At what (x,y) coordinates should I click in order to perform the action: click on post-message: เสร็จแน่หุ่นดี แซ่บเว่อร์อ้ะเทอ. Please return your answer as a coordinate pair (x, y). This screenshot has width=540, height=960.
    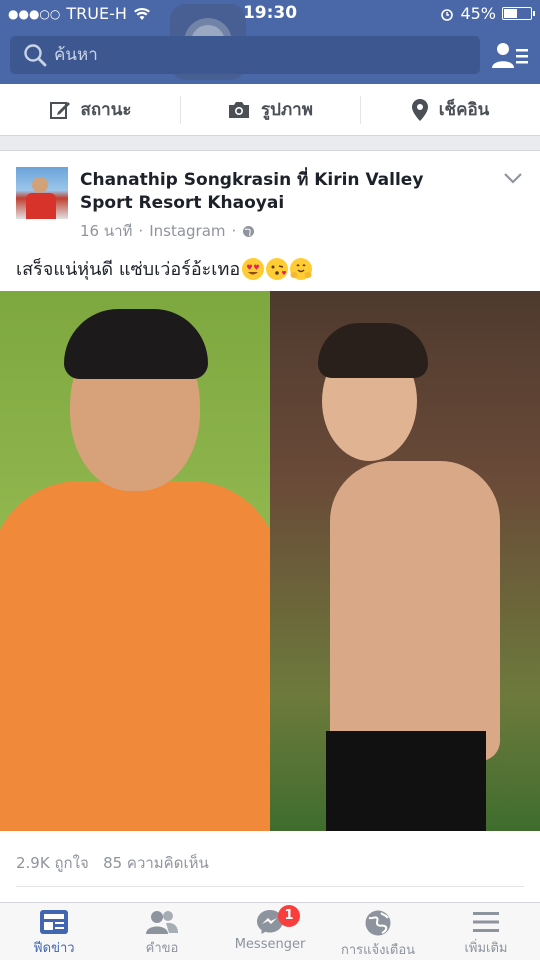
    Looking at the image, I should click on (128, 269).